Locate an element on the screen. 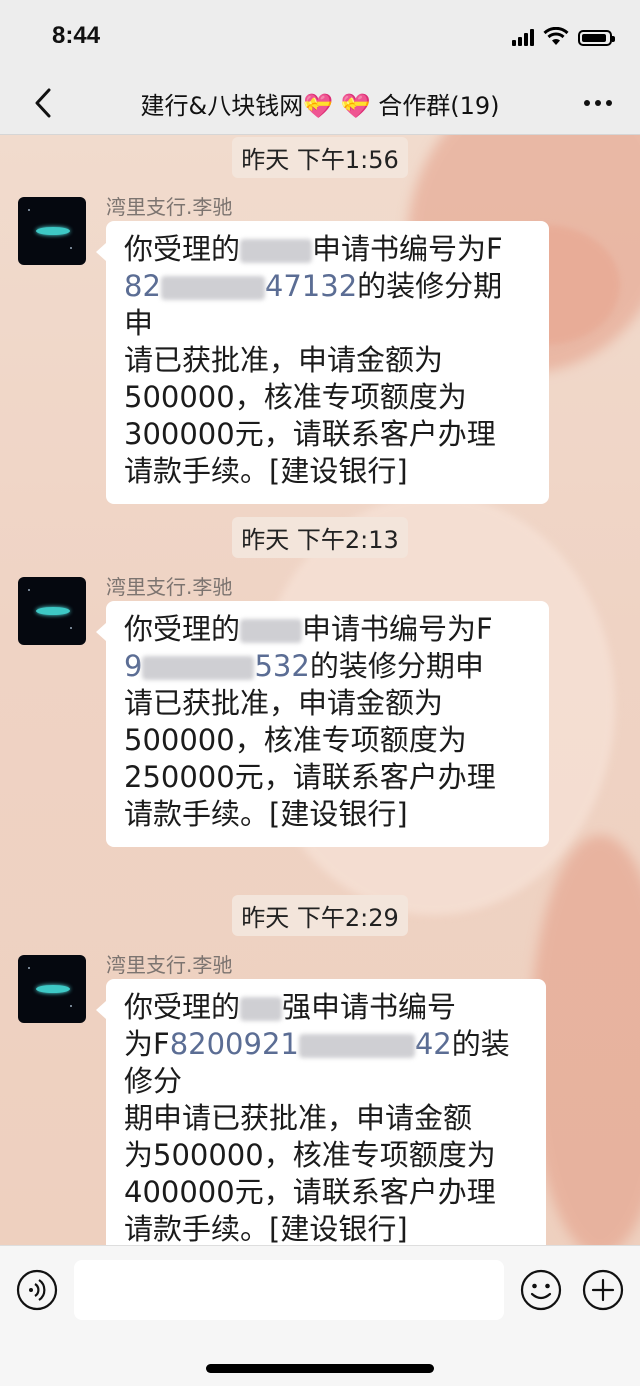 This screenshot has height=1386, width=640. plus-icon is located at coordinates (603, 1290).